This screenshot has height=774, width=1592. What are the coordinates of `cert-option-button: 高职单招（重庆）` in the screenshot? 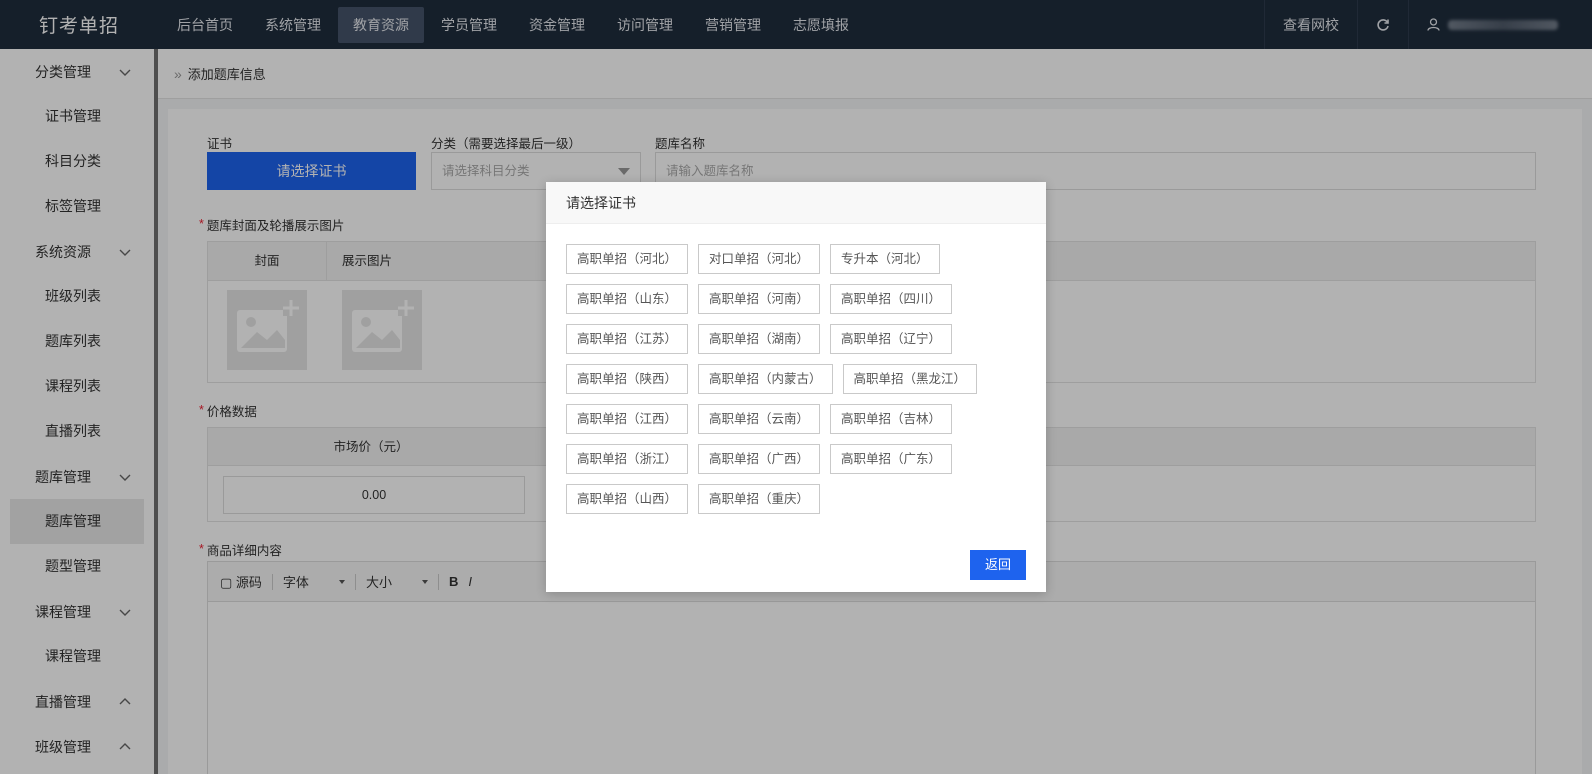 It's located at (759, 499).